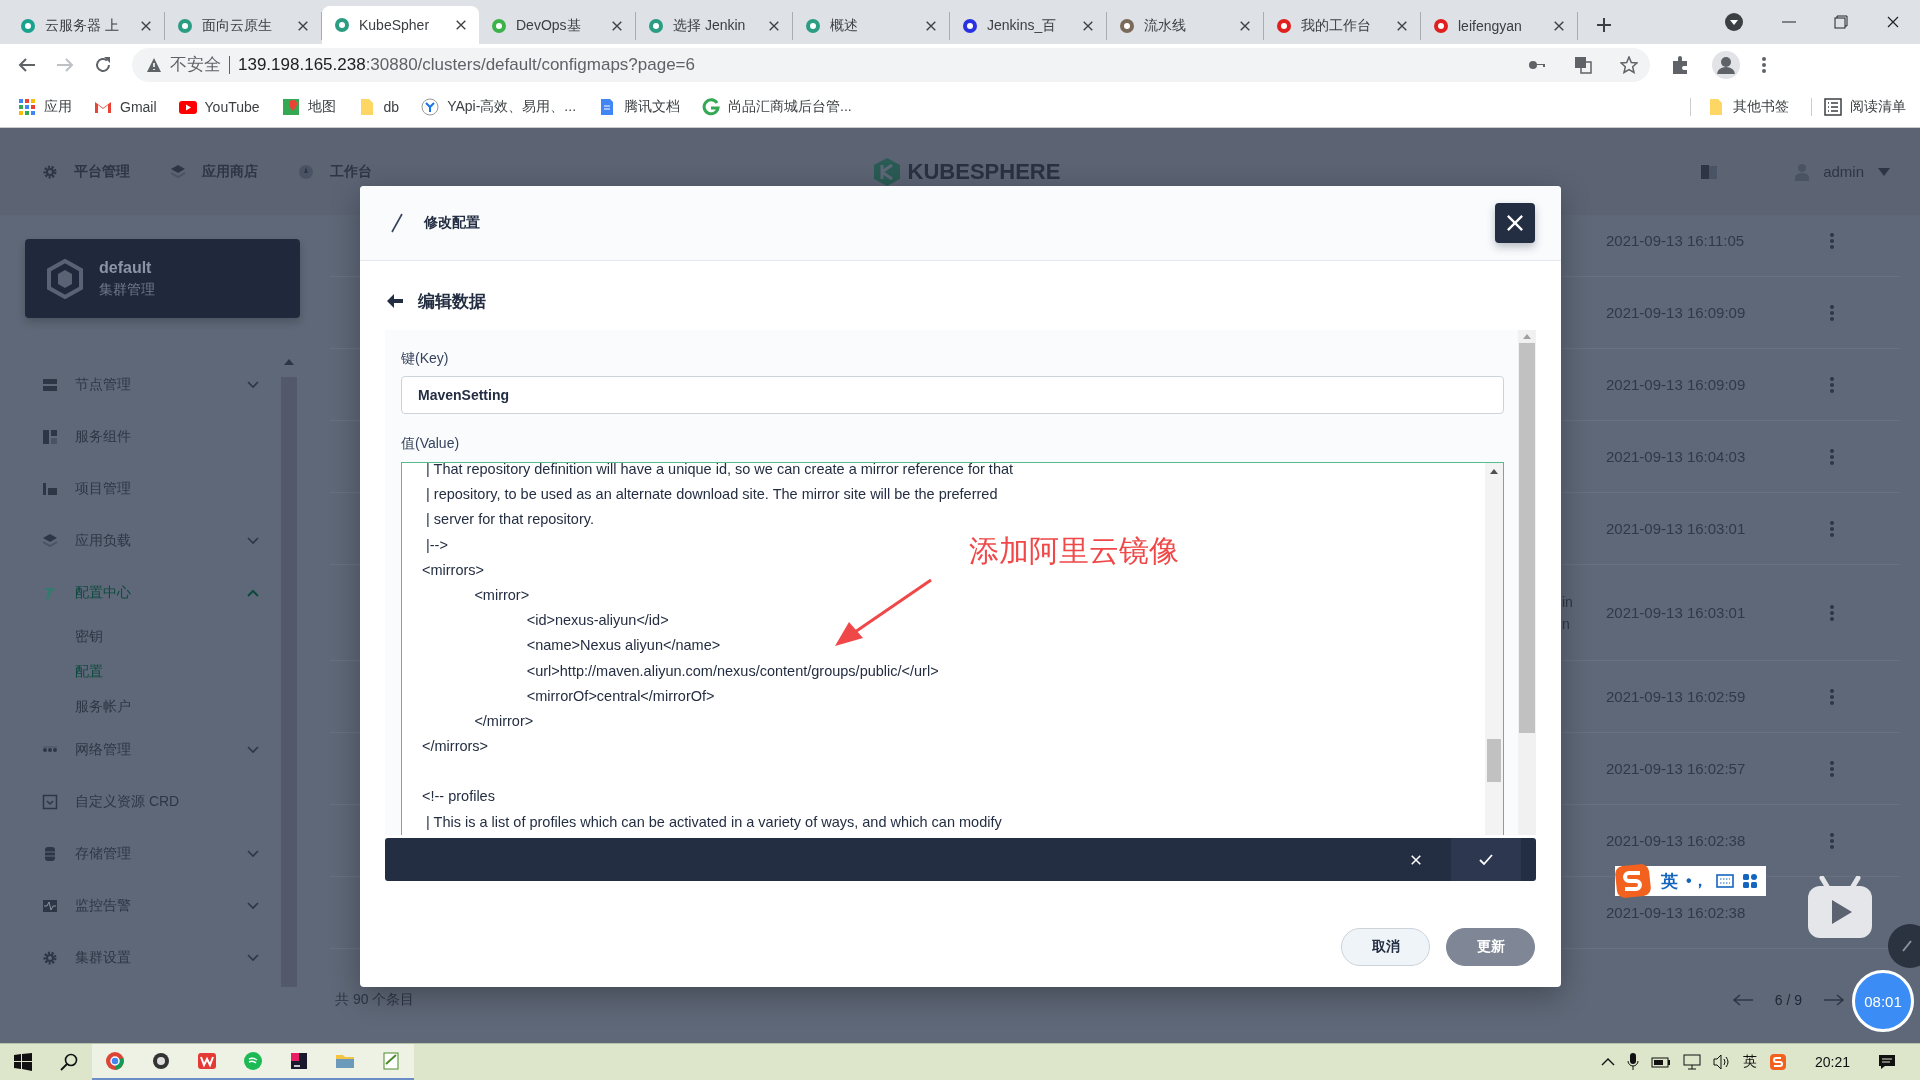 The height and width of the screenshot is (1080, 1920). Describe the element at coordinates (1342, 26) in the screenshot. I see `browser-tab: 我的工作台` at that location.